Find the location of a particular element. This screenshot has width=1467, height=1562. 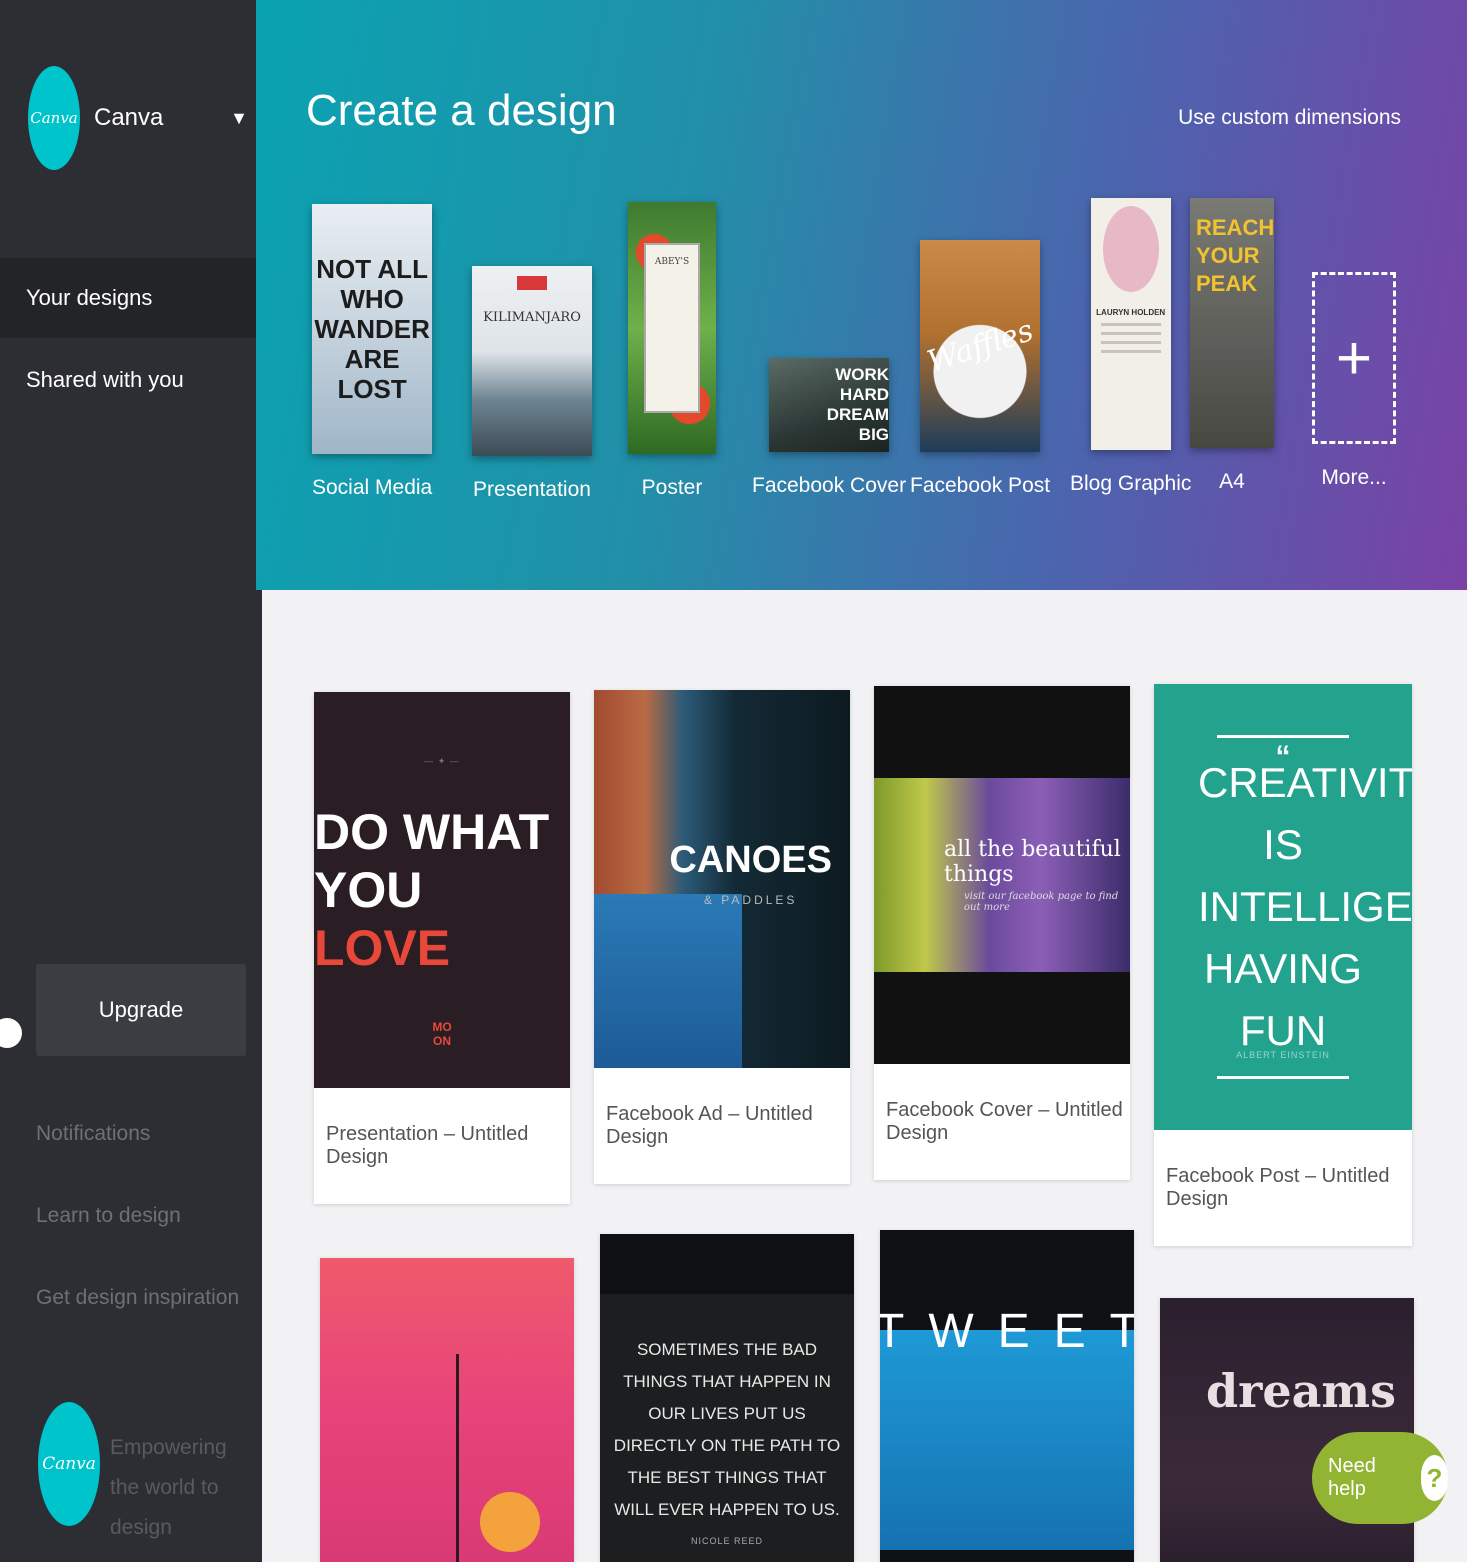

design-subtitle: & PADDLES is located at coordinates (750, 900).